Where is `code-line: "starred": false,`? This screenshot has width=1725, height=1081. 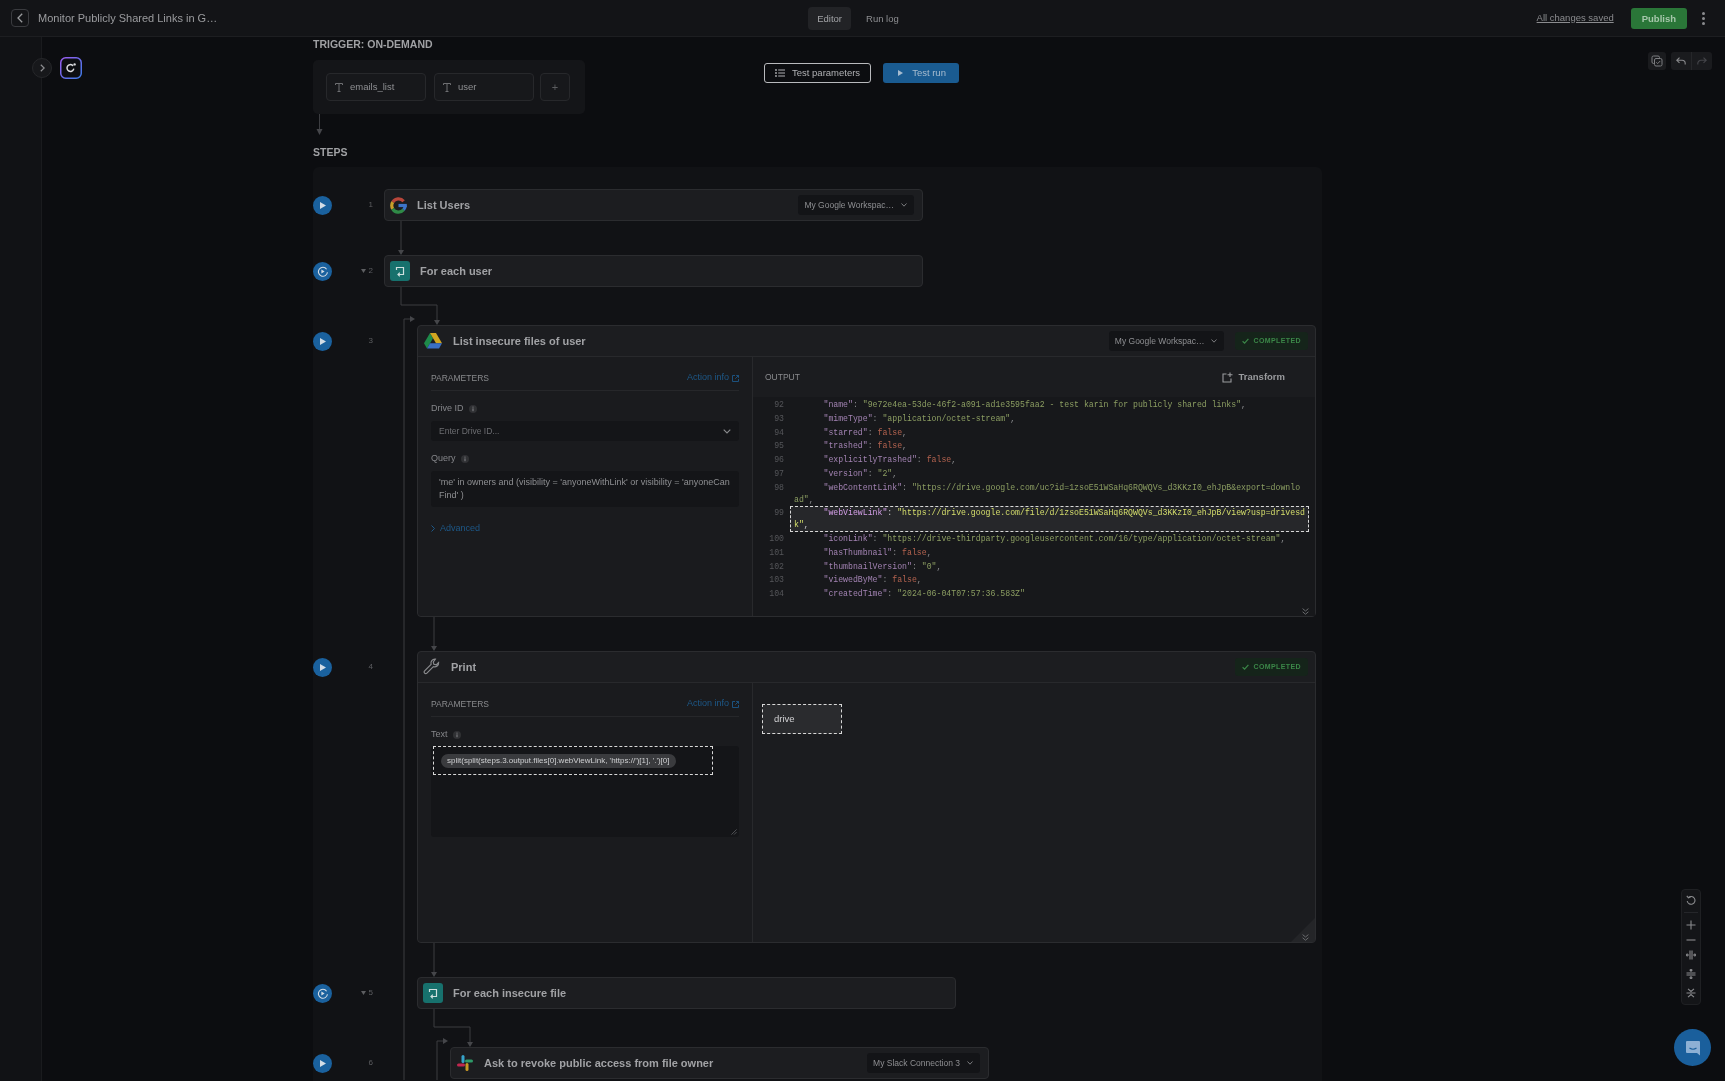
code-line: "starred": false, is located at coordinates (865, 432).